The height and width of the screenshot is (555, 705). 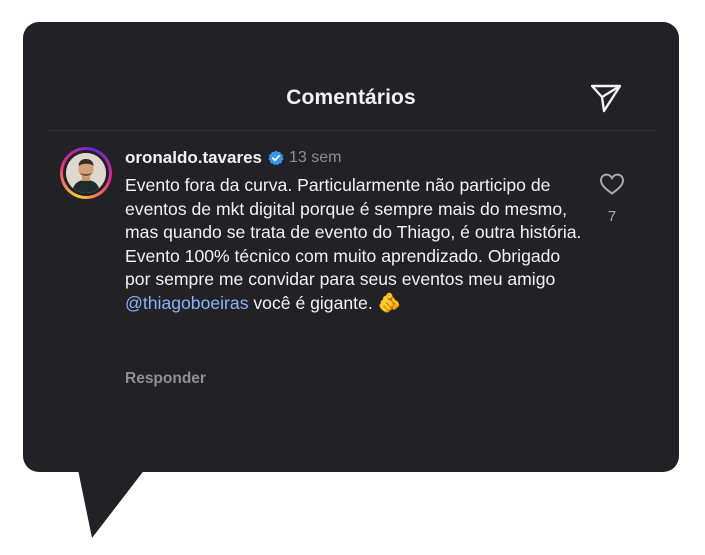 I want to click on avatar-story-ring, so click(x=86, y=173).